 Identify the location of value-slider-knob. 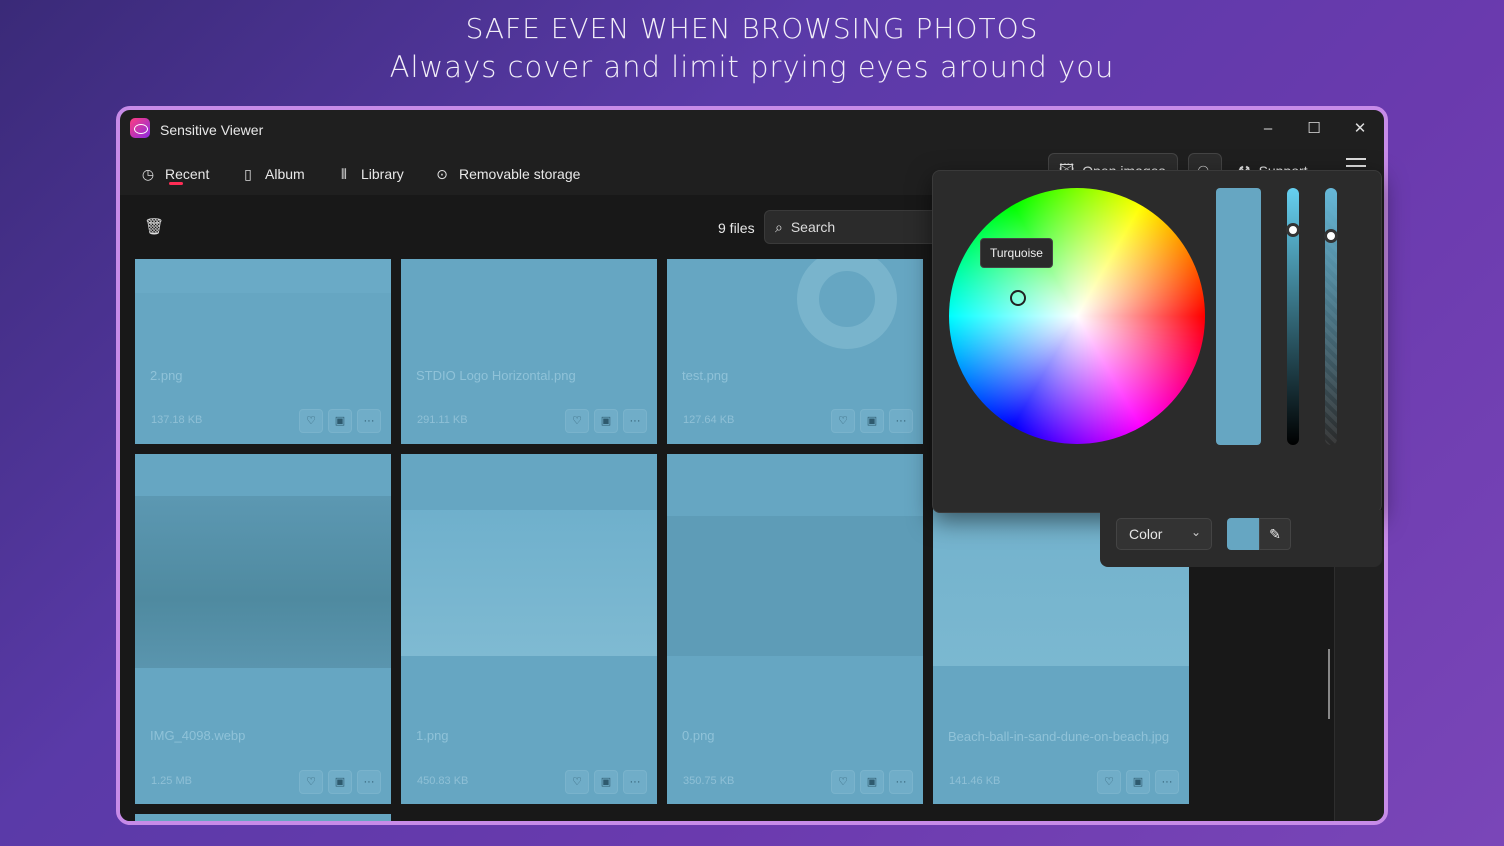
(1293, 230).